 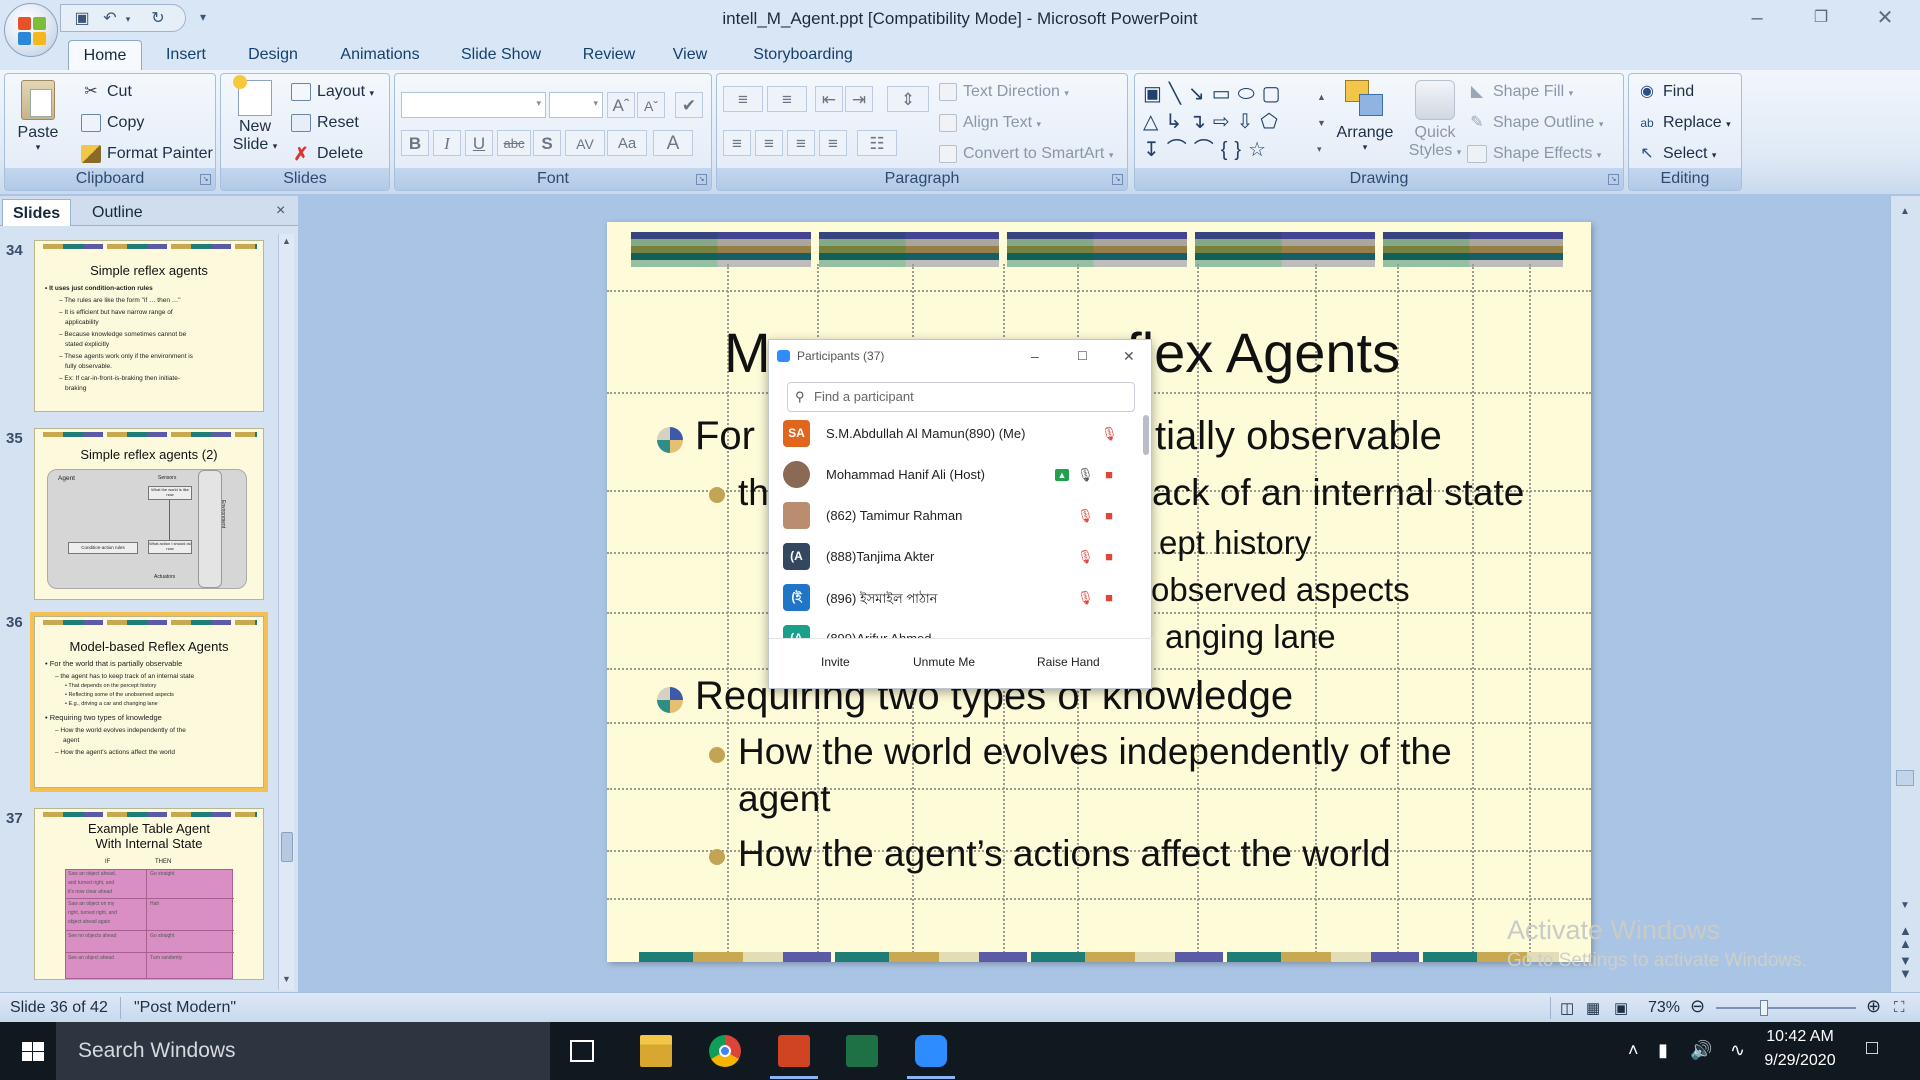 What do you see at coordinates (829, 99) in the screenshot?
I see `decrease-indent-icon: ⇤` at bounding box center [829, 99].